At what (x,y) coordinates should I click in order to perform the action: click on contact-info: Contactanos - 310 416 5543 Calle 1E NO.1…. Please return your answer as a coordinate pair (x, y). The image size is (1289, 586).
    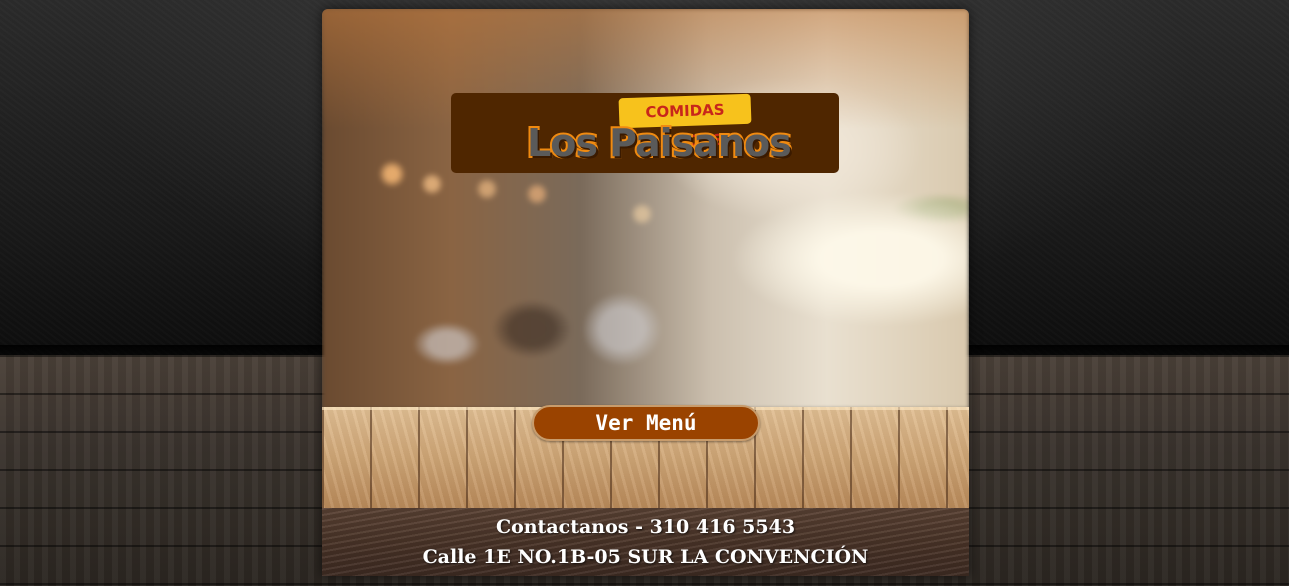
    Looking at the image, I should click on (645, 542).